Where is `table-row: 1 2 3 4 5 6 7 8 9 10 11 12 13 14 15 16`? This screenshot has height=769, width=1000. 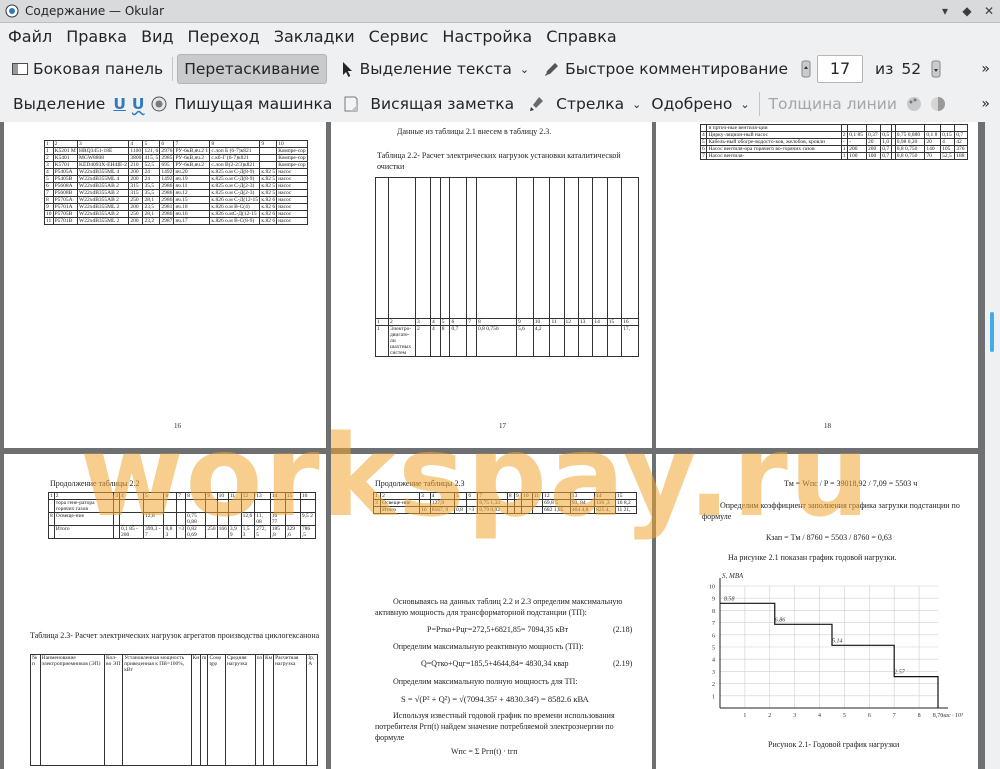 table-row: 1 2 3 4 5 6 7 8 9 10 11 12 13 14 15 16 is located at coordinates (182, 496).